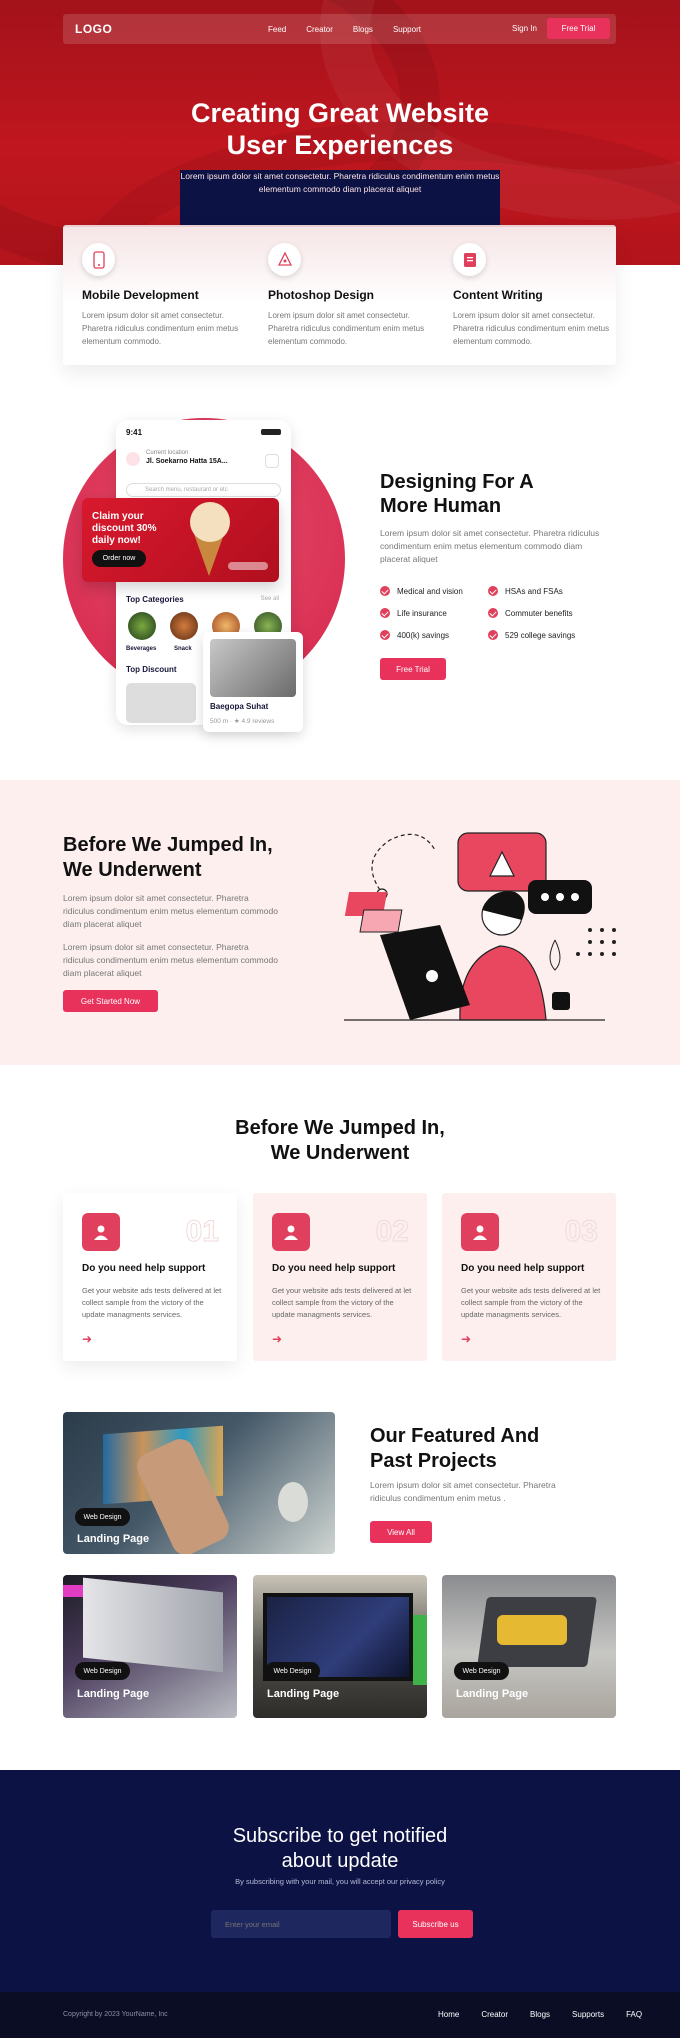  Describe the element at coordinates (340, 1848) in the screenshot. I see `subscribe-title: Subscribe to get notified about update` at that location.